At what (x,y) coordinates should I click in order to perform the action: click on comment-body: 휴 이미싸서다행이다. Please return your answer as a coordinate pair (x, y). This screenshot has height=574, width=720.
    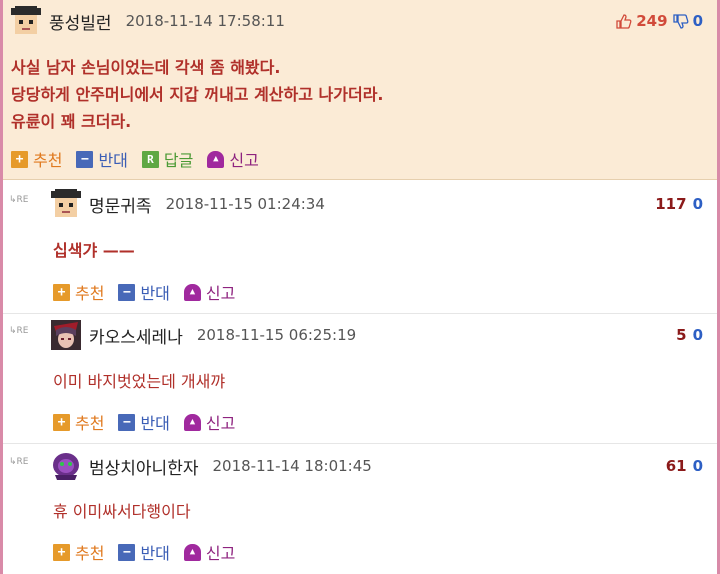
    Looking at the image, I should click on (122, 511).